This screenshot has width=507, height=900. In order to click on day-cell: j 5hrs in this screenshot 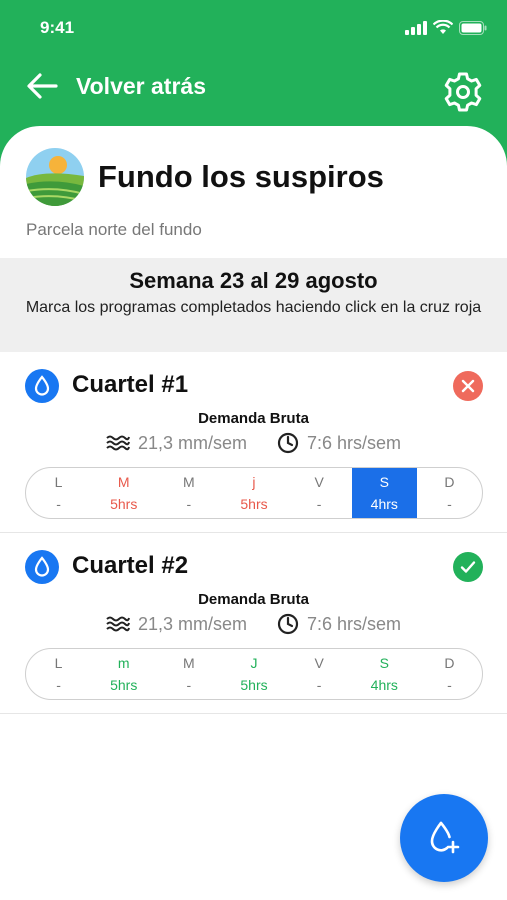, I will do `click(253, 493)`.